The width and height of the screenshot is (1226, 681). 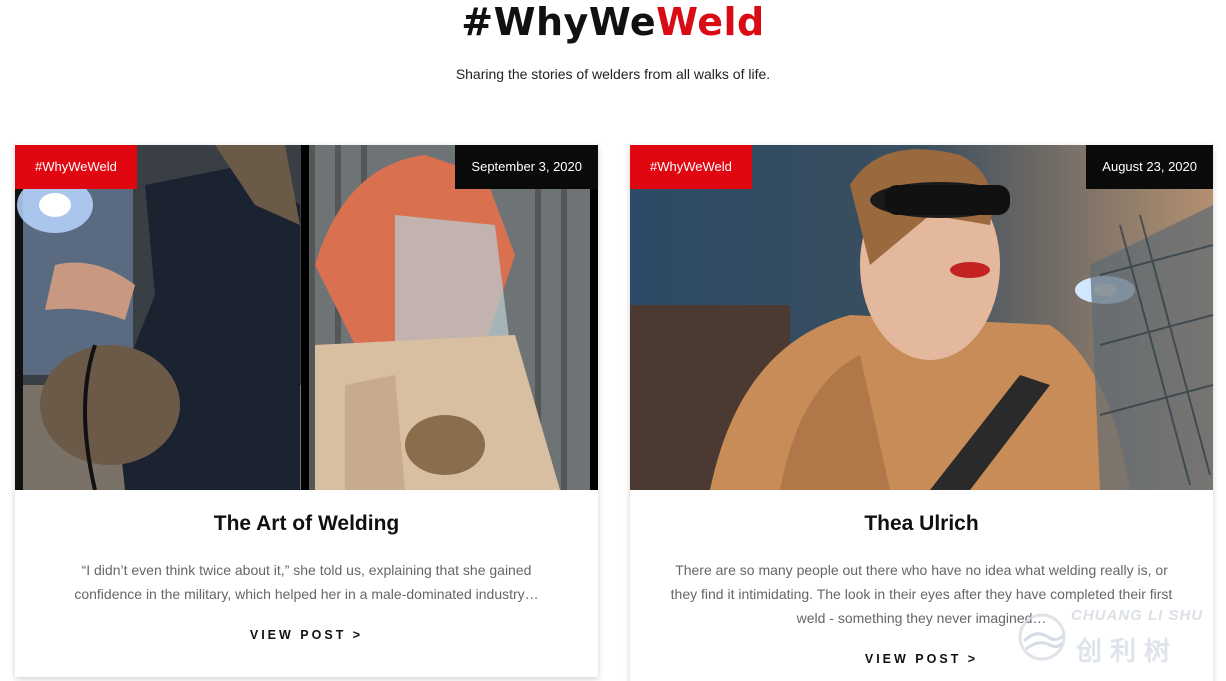 What do you see at coordinates (710, 22) in the screenshot?
I see `page-title-accent: Weld` at bounding box center [710, 22].